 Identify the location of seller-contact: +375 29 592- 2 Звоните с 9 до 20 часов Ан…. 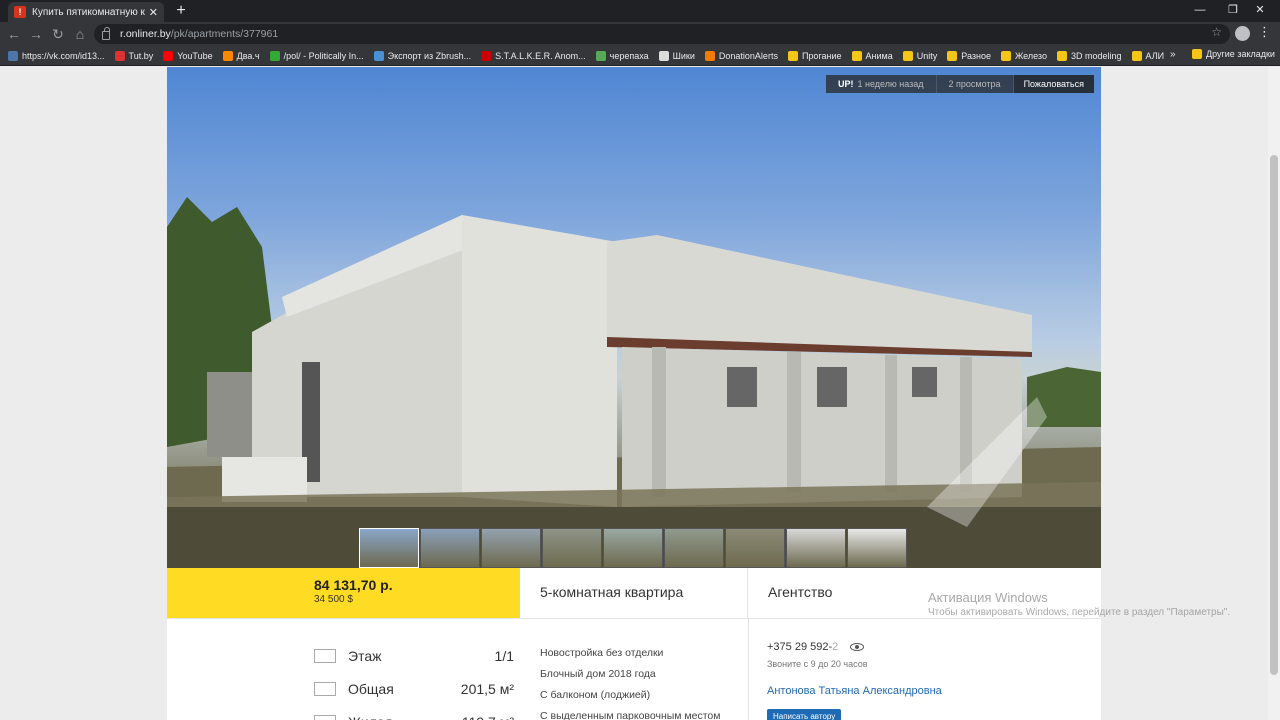
(927, 680).